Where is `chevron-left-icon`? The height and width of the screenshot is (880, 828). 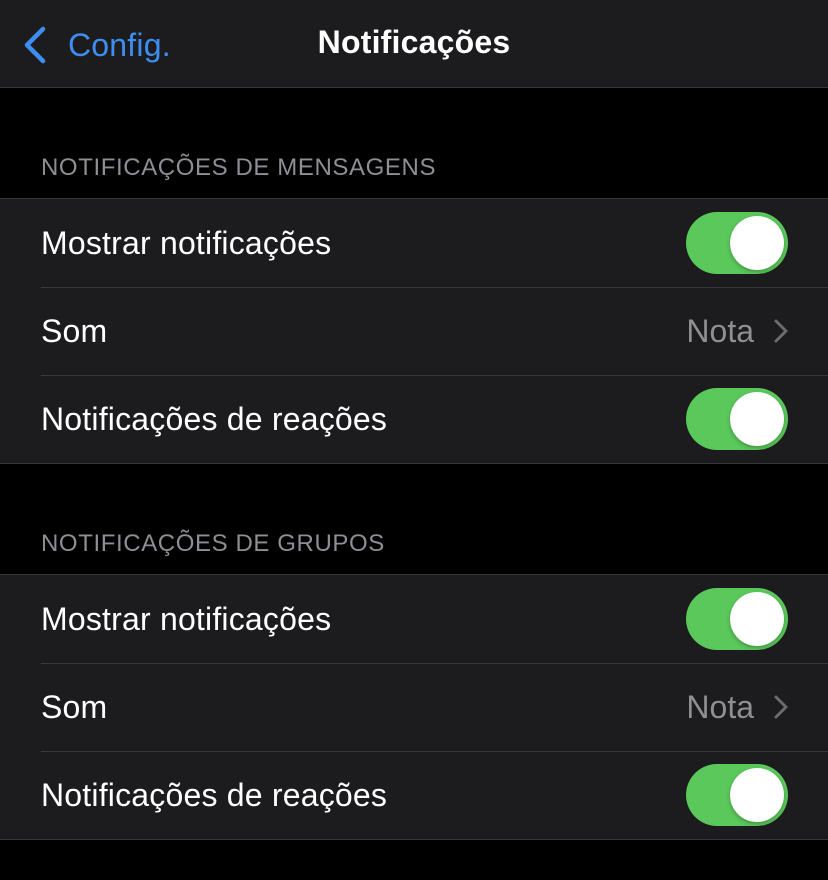 chevron-left-icon is located at coordinates (35, 45).